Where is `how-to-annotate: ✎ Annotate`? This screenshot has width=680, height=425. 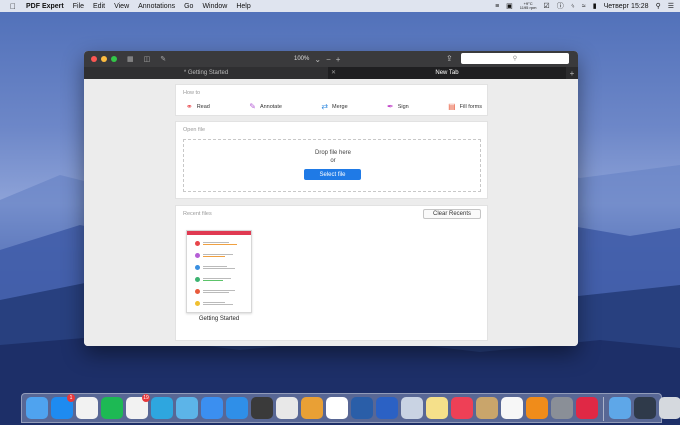 how-to-annotate: ✎ Annotate is located at coordinates (265, 106).